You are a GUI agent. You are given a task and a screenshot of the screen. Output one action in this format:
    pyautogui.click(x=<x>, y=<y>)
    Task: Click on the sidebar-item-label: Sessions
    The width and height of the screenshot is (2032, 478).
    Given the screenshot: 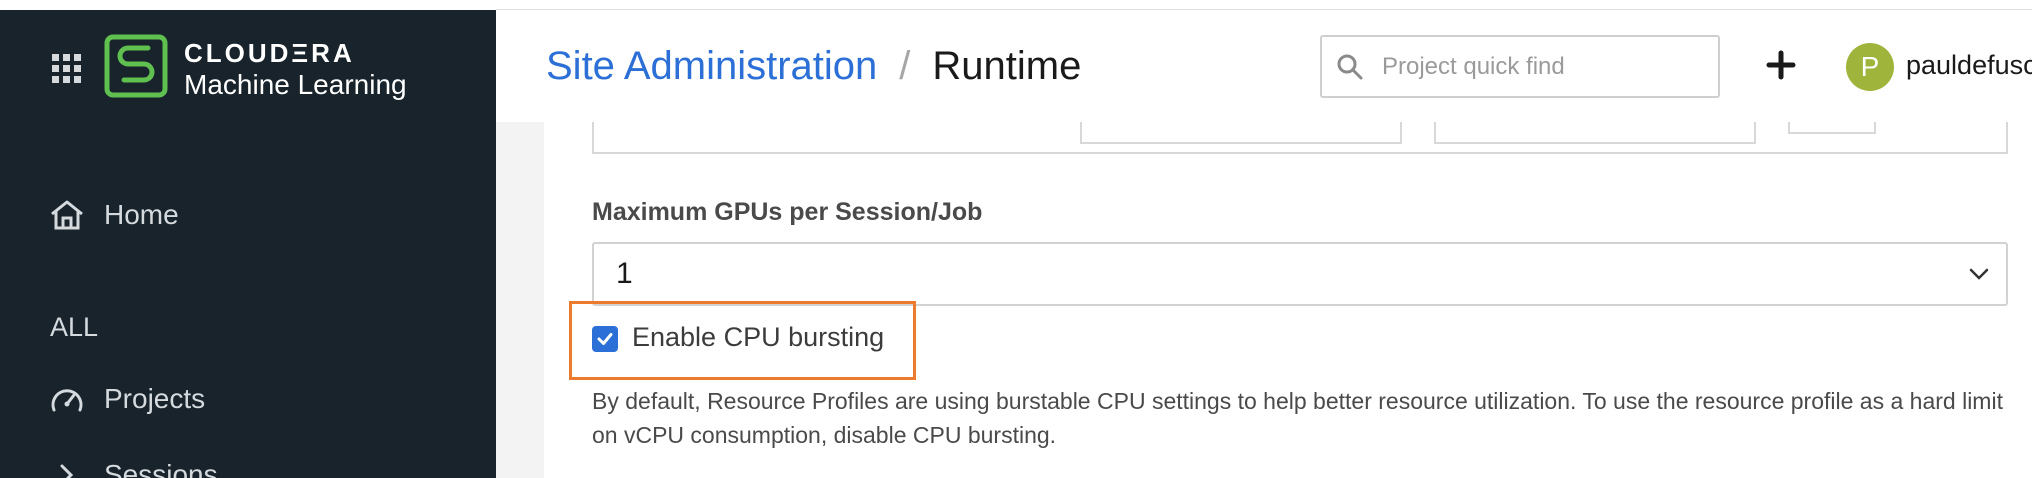 What is the action you would take?
    pyautogui.click(x=161, y=468)
    